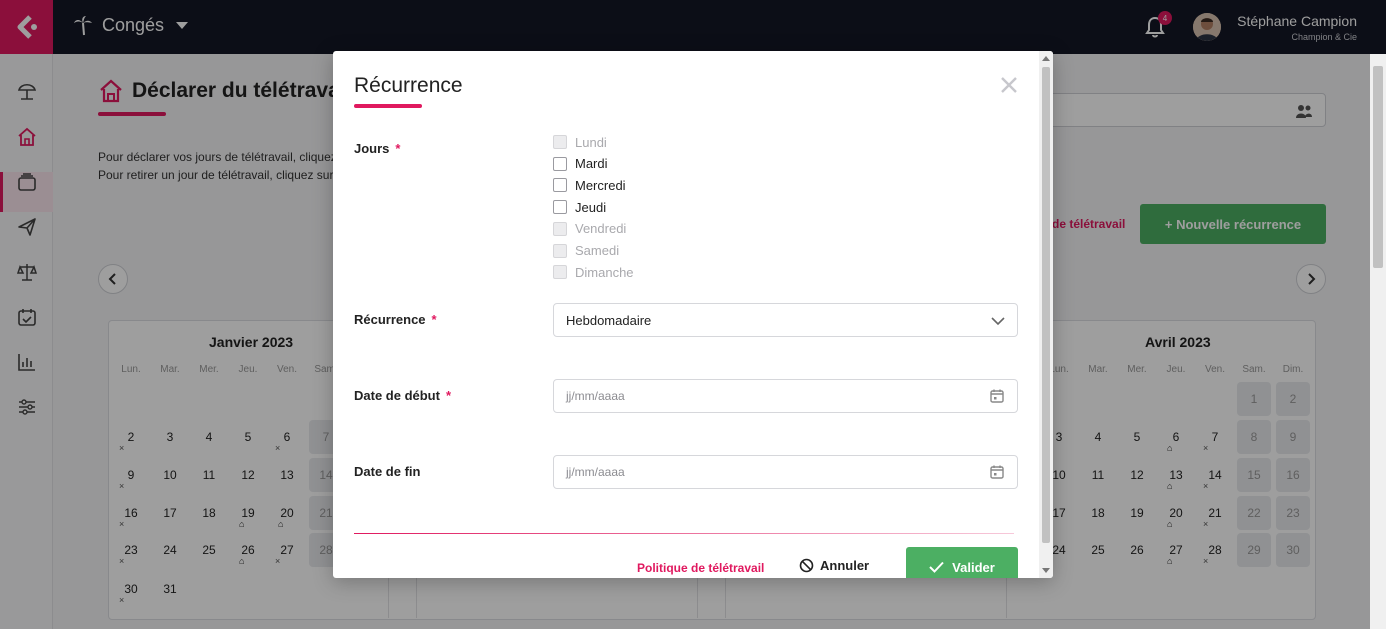 The image size is (1386, 629). What do you see at coordinates (408, 85) in the screenshot?
I see `modal-title: Récurrence` at bounding box center [408, 85].